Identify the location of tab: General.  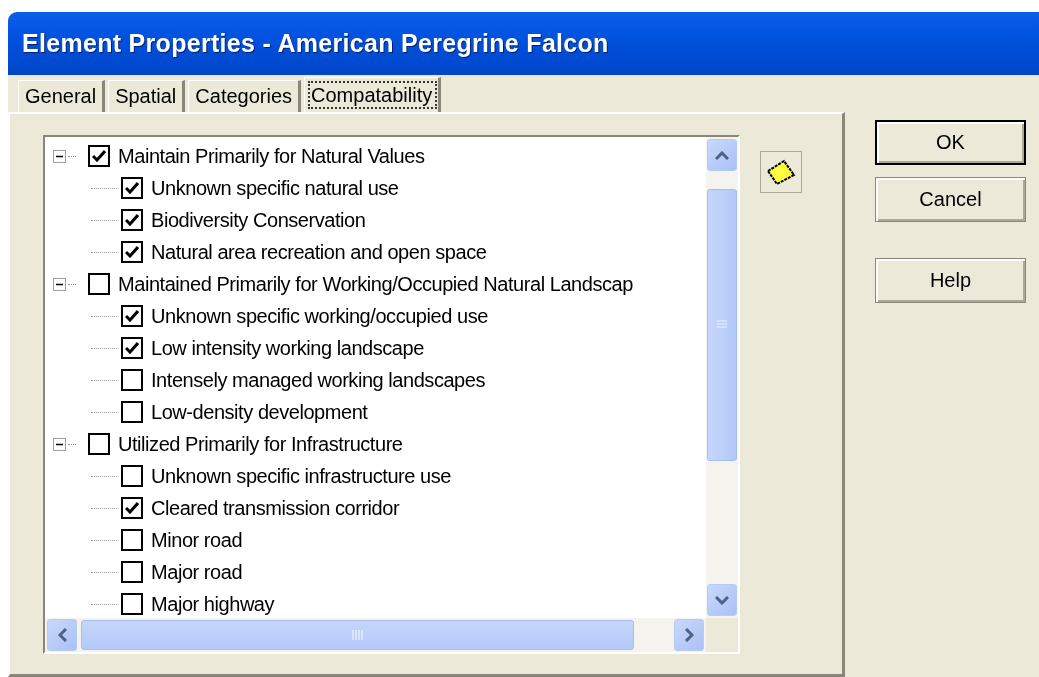
(62, 96).